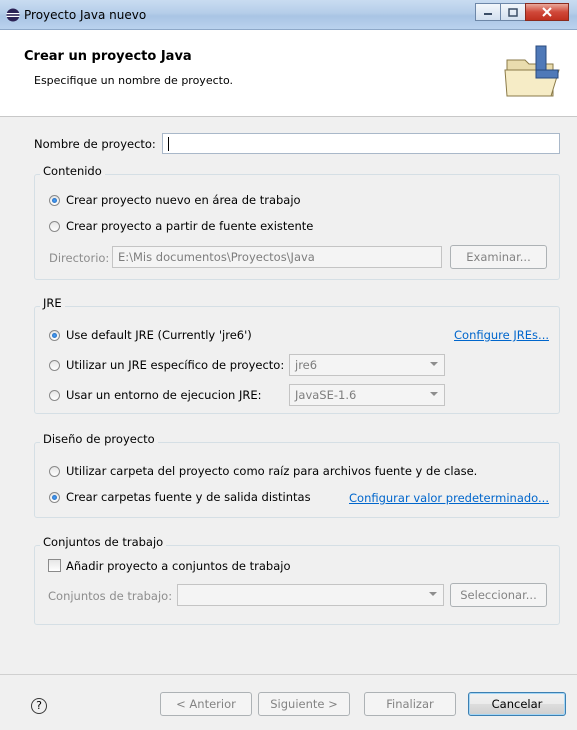 The width and height of the screenshot is (577, 730). What do you see at coordinates (297, 480) in the screenshot?
I see `layout-group` at bounding box center [297, 480].